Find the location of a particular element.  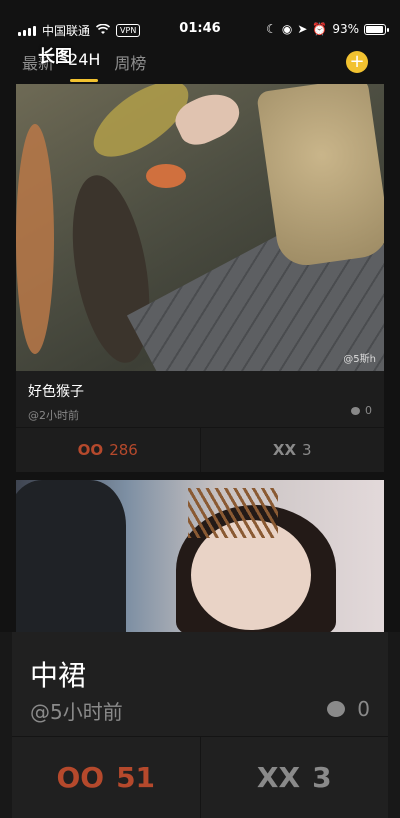

battery-percent: 93% is located at coordinates (345, 29).